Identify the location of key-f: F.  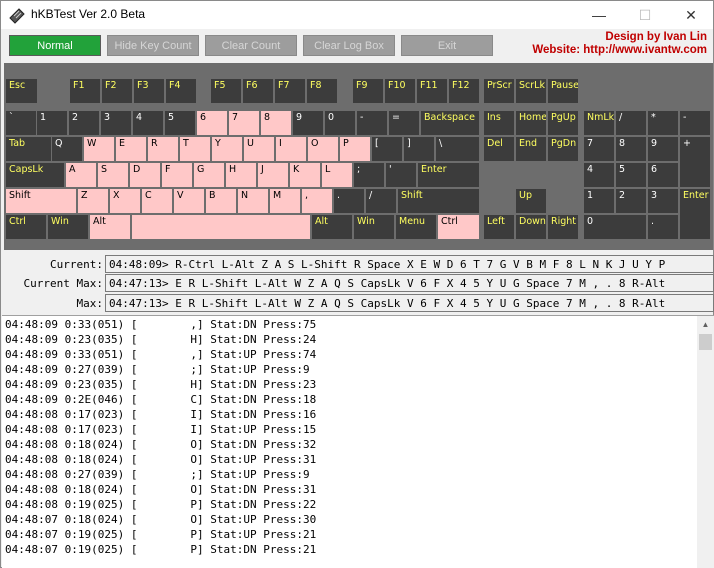
(177, 175).